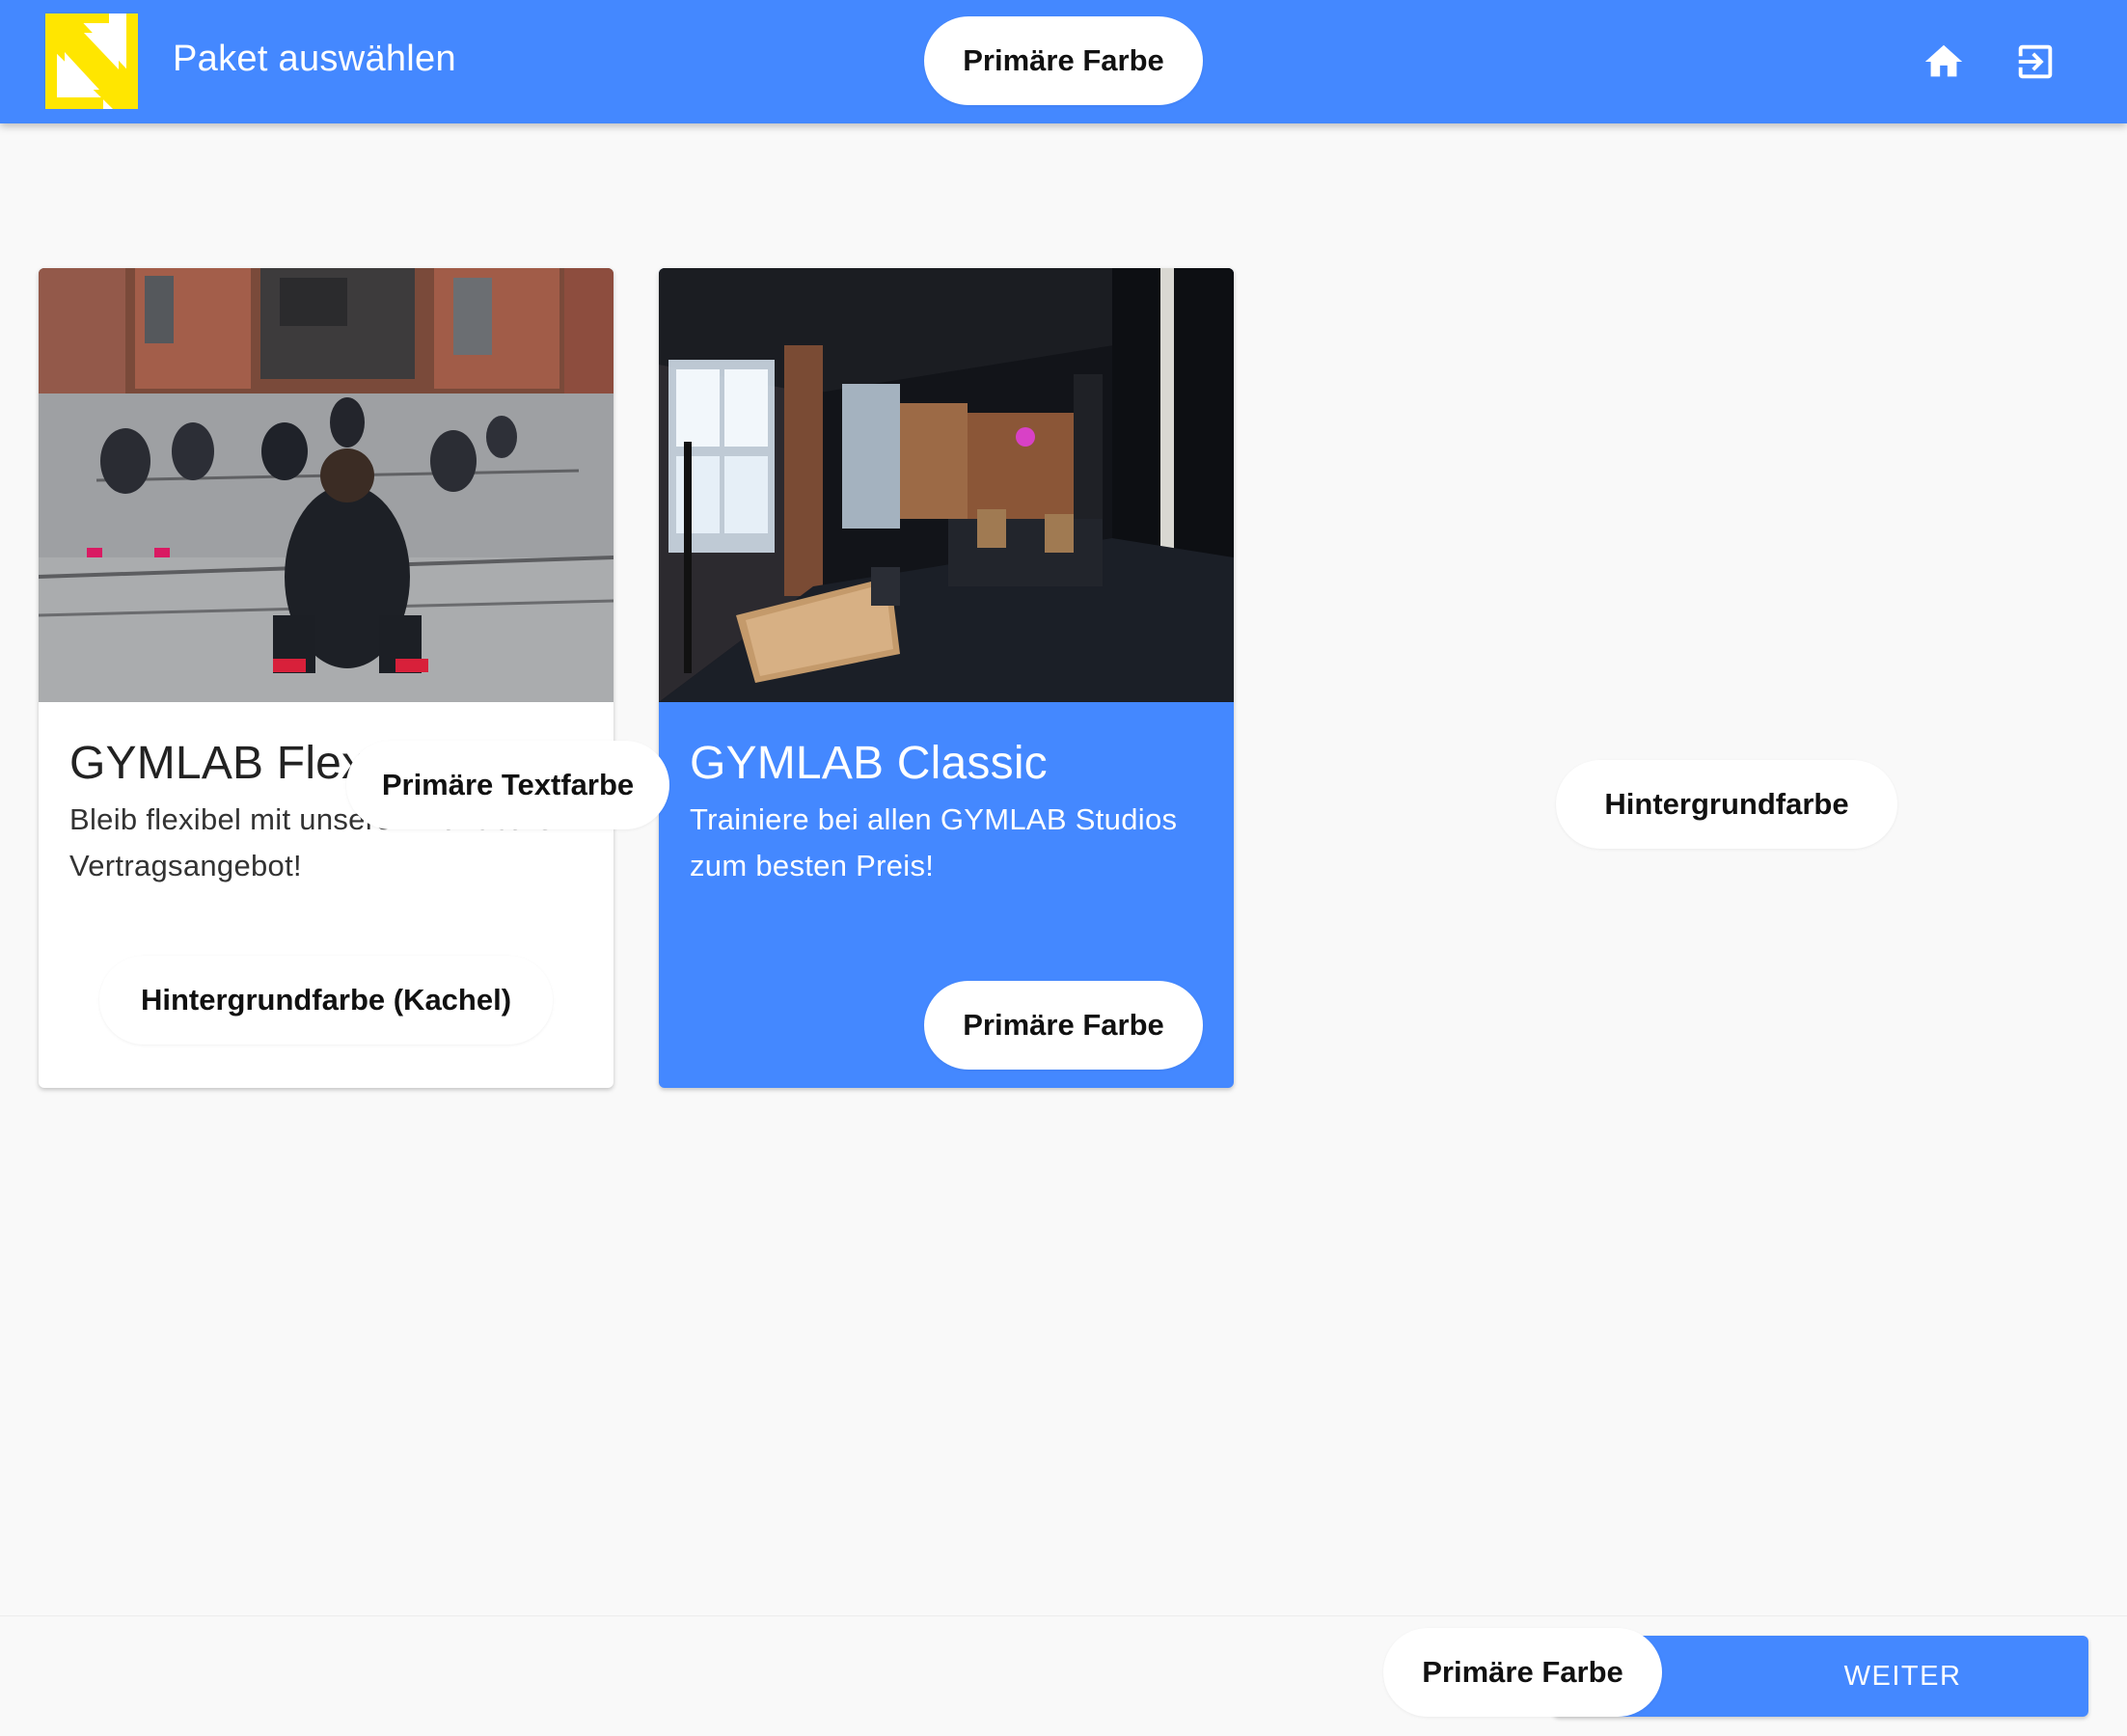 The height and width of the screenshot is (1736, 2127). Describe the element at coordinates (326, 485) in the screenshot. I see `package-image-flex` at that location.